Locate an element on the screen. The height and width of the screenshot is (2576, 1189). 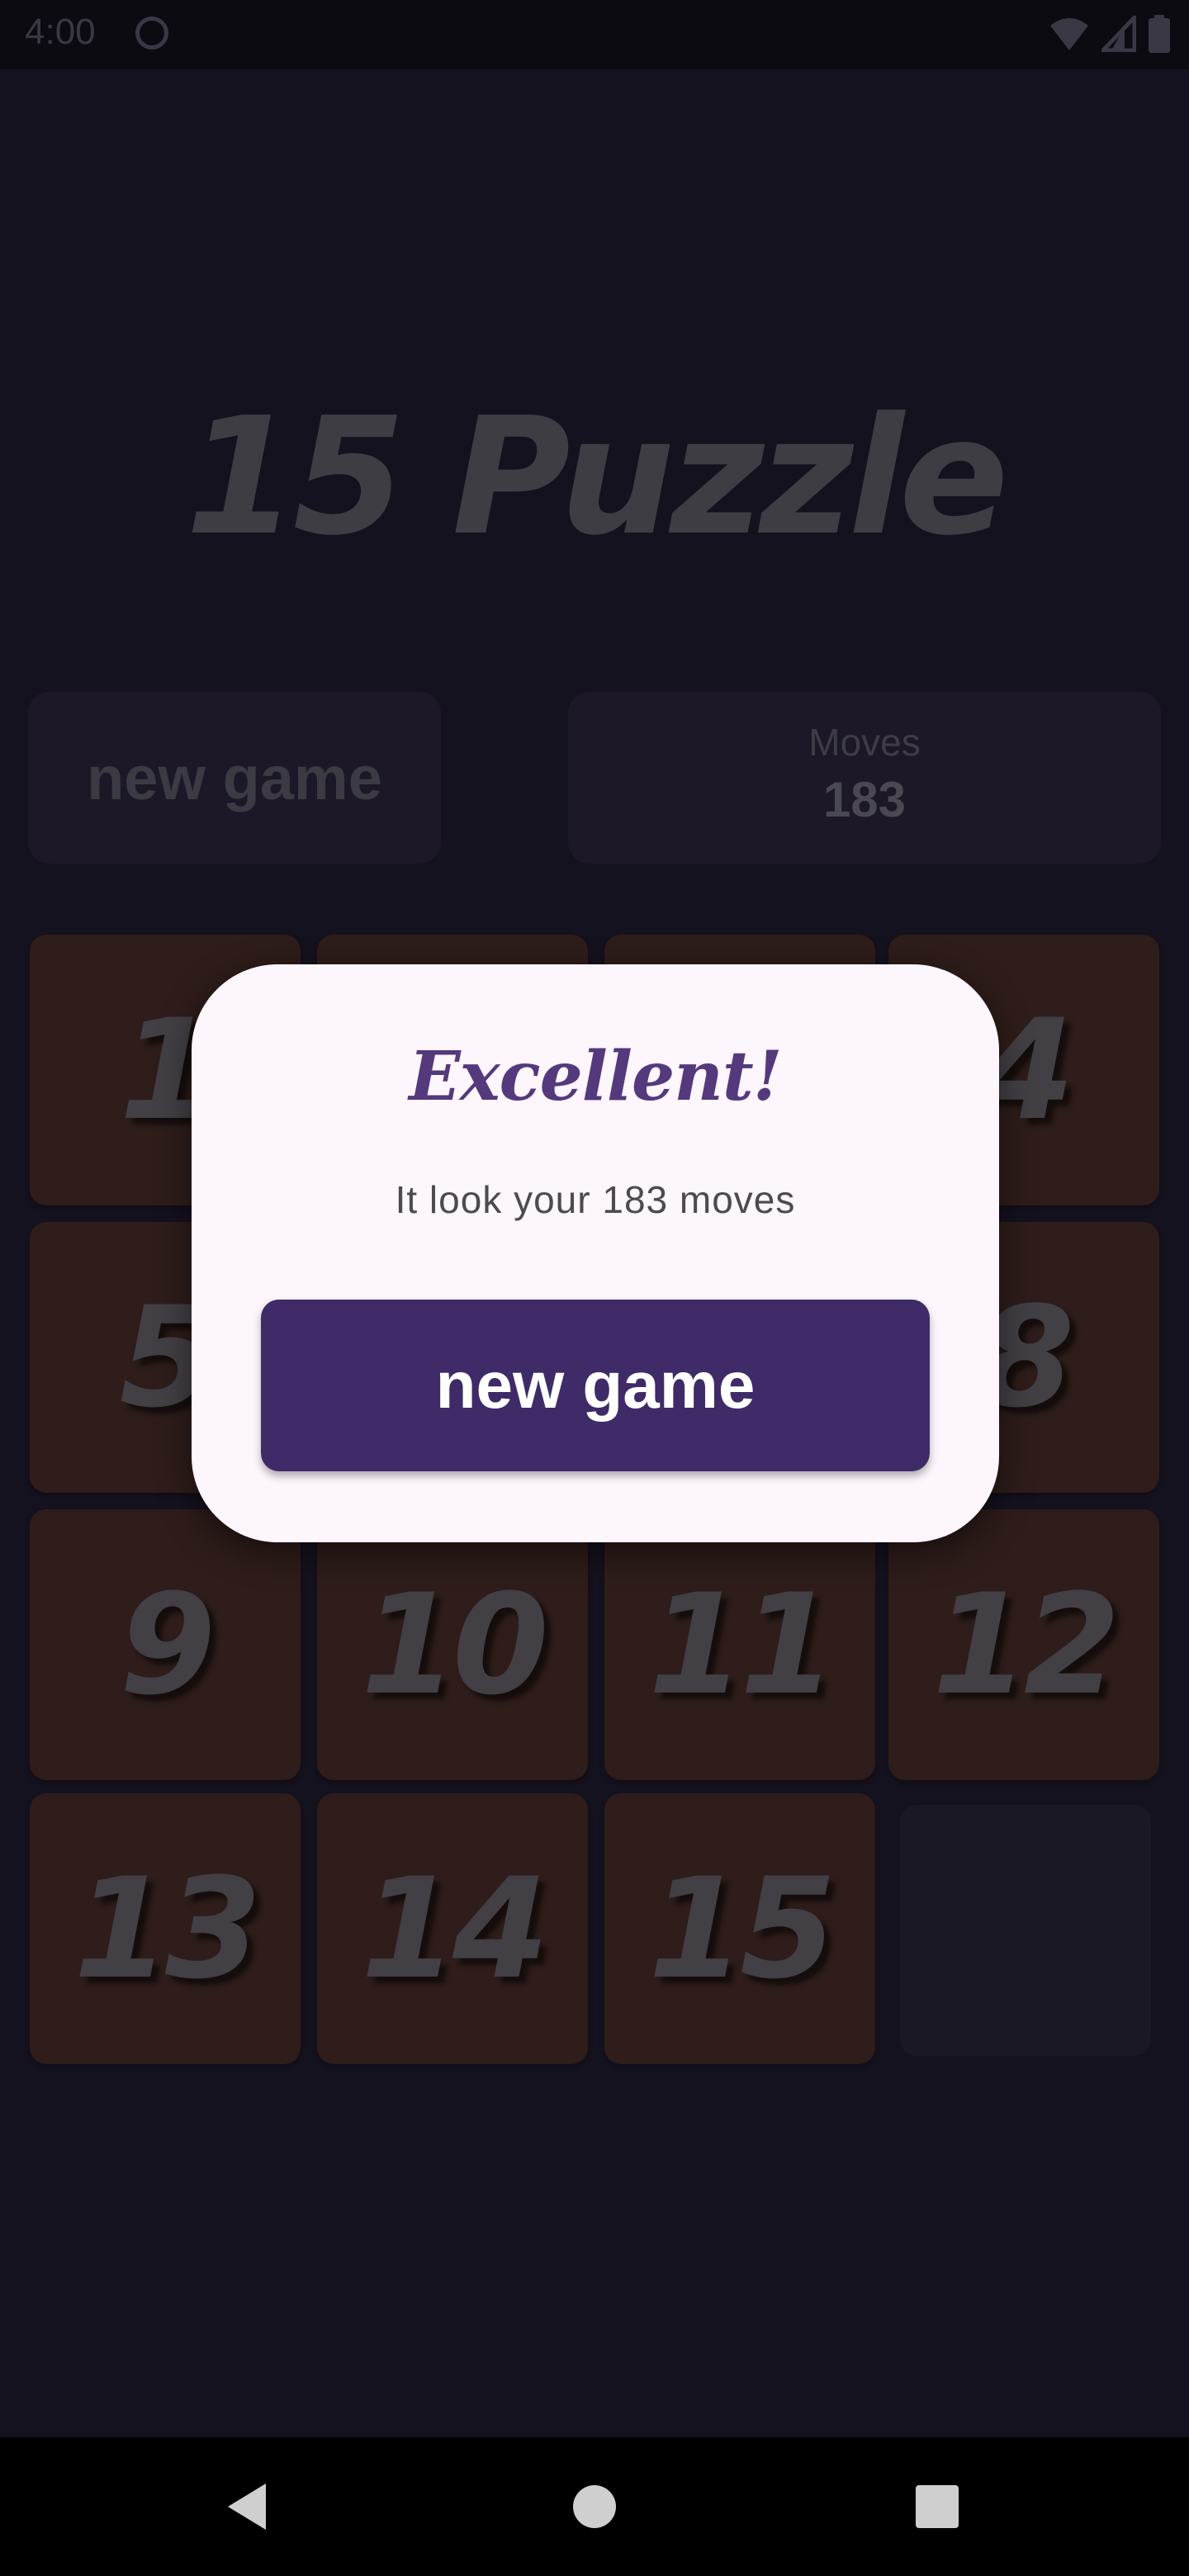
back-icon is located at coordinates (247, 2507).